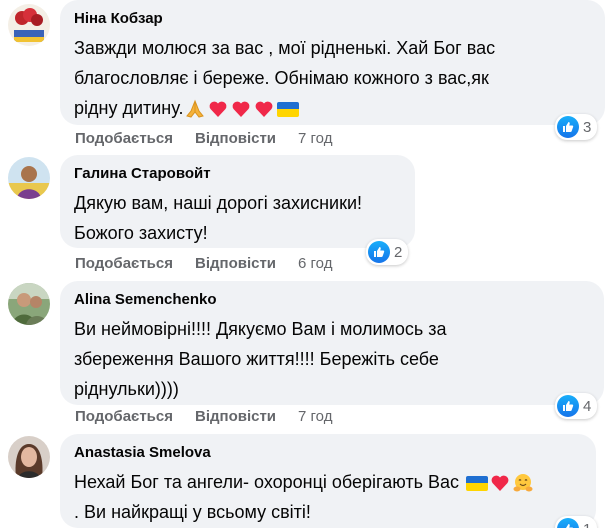  I want to click on folded-hands-emoji, so click(195, 109).